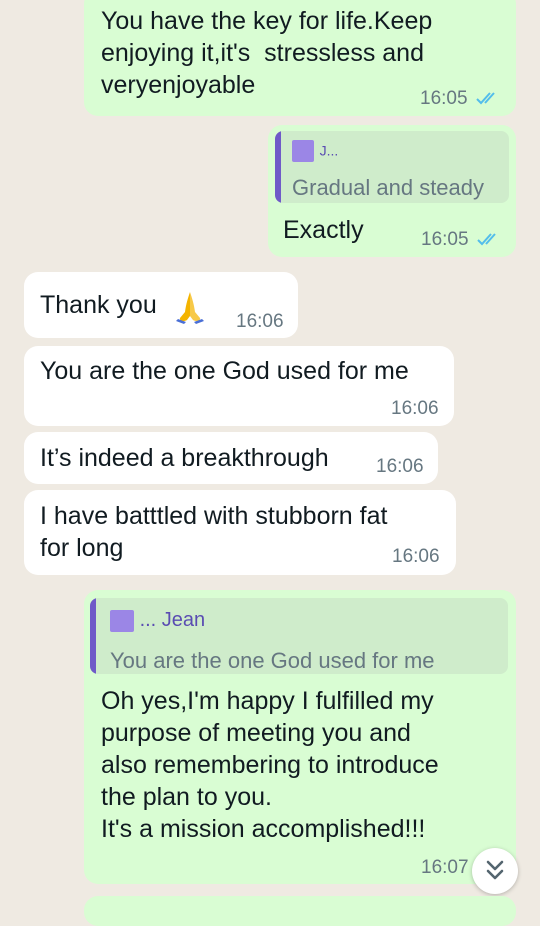  Describe the element at coordinates (239, 386) in the screenshot. I see `message-bubble-incoming: You are the one God used for me 16:06` at that location.